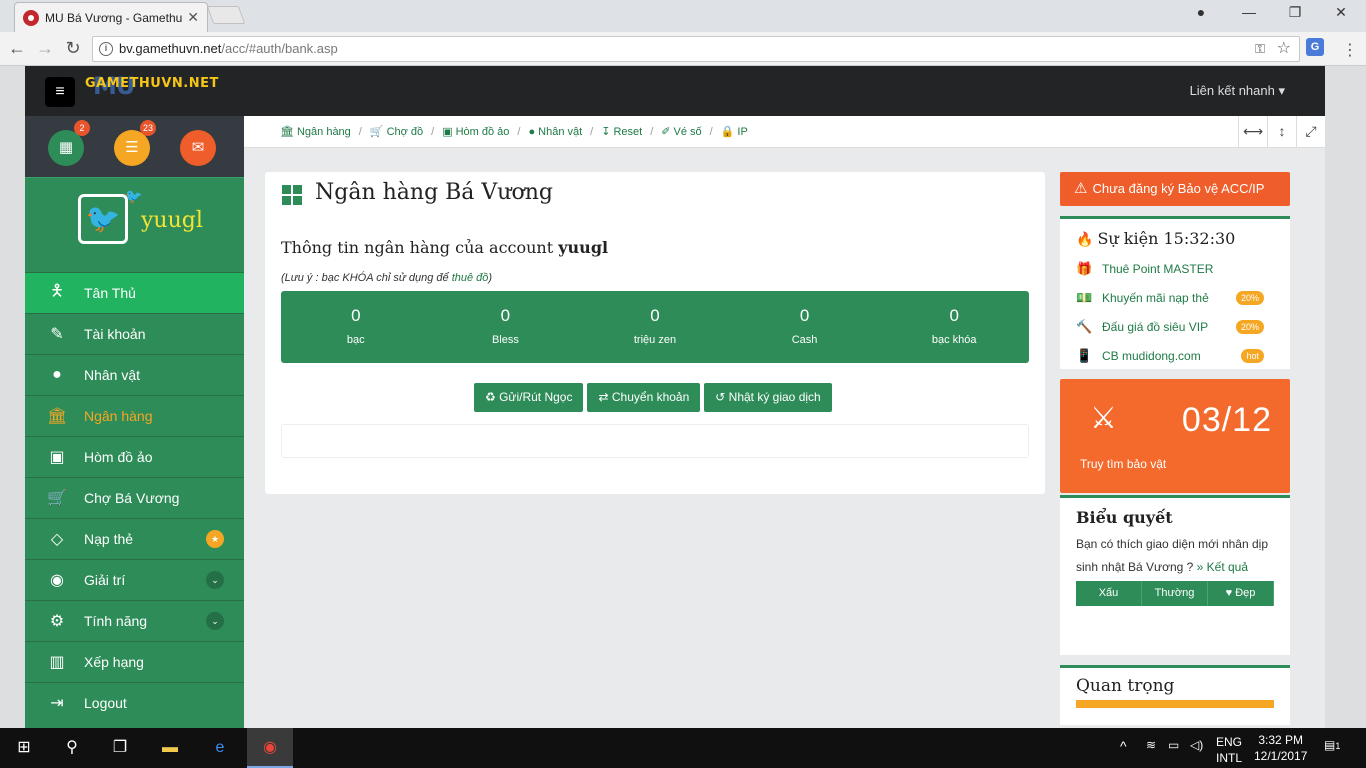 This screenshot has width=1366, height=768. I want to click on vote-xau-button: Xấu, so click(1109, 593).